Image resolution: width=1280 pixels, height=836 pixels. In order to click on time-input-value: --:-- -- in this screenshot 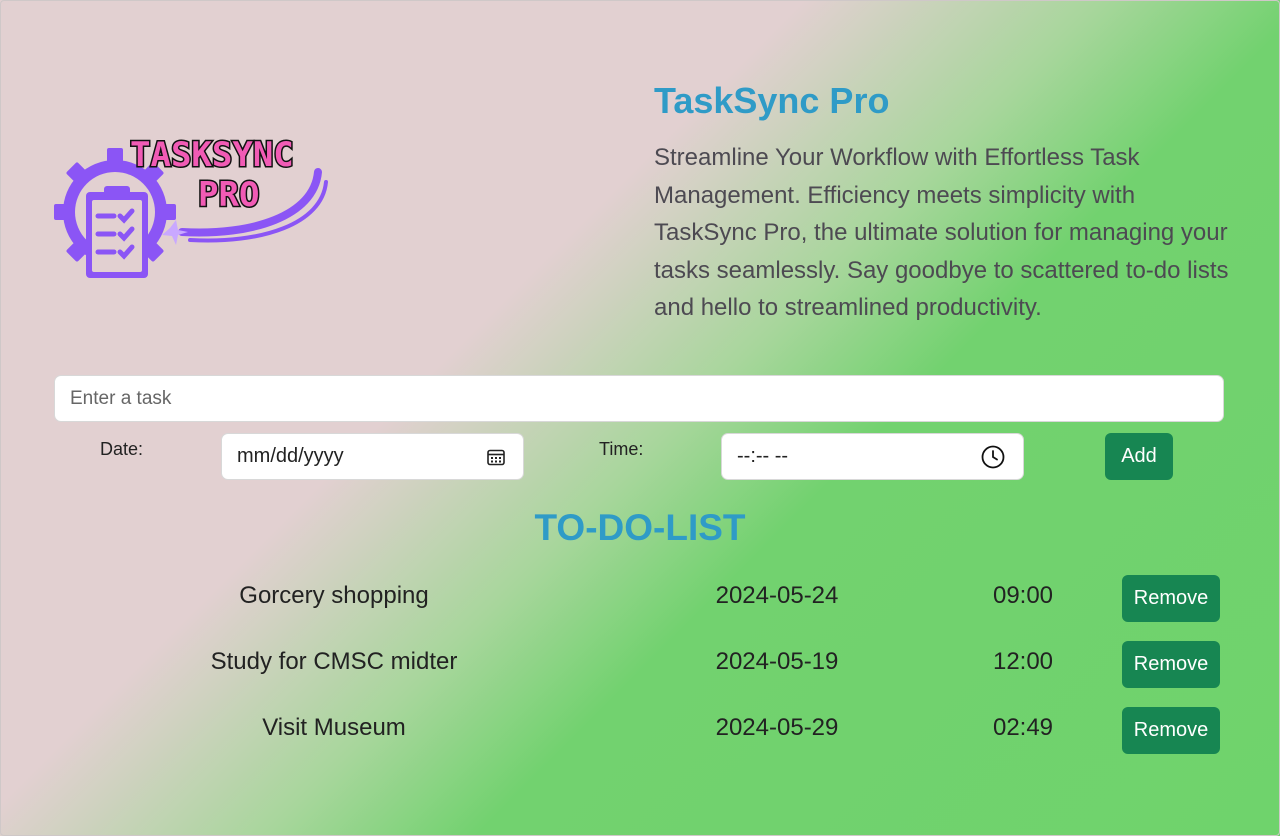, I will do `click(763, 456)`.